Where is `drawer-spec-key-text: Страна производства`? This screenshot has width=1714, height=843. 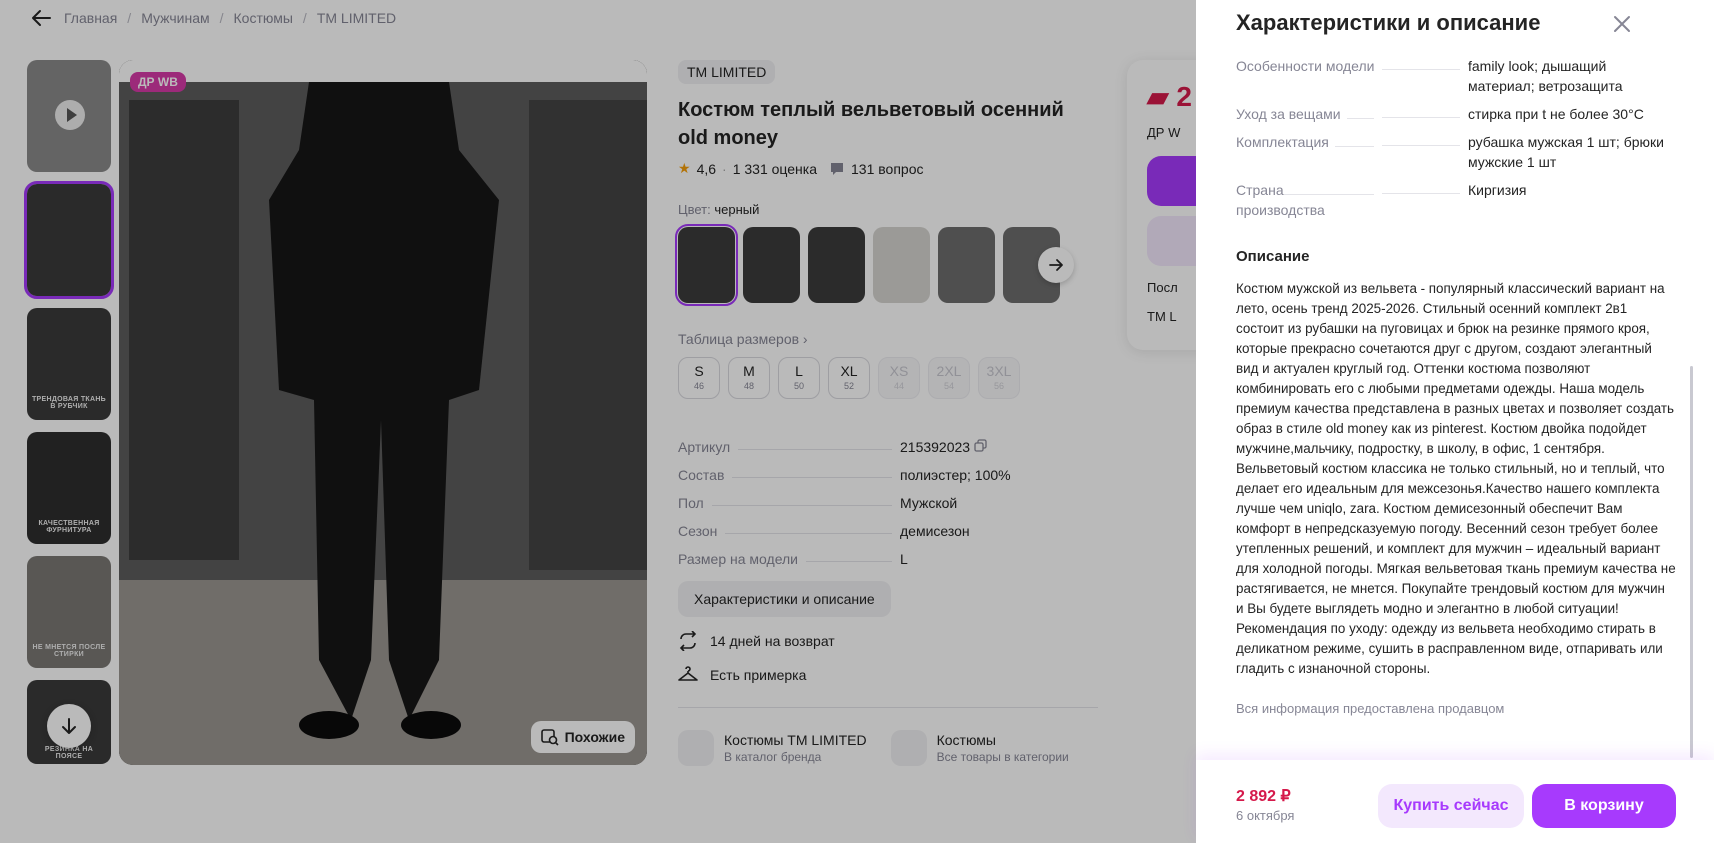
drawer-spec-key-text: Страна производства is located at coordinates (1283, 200).